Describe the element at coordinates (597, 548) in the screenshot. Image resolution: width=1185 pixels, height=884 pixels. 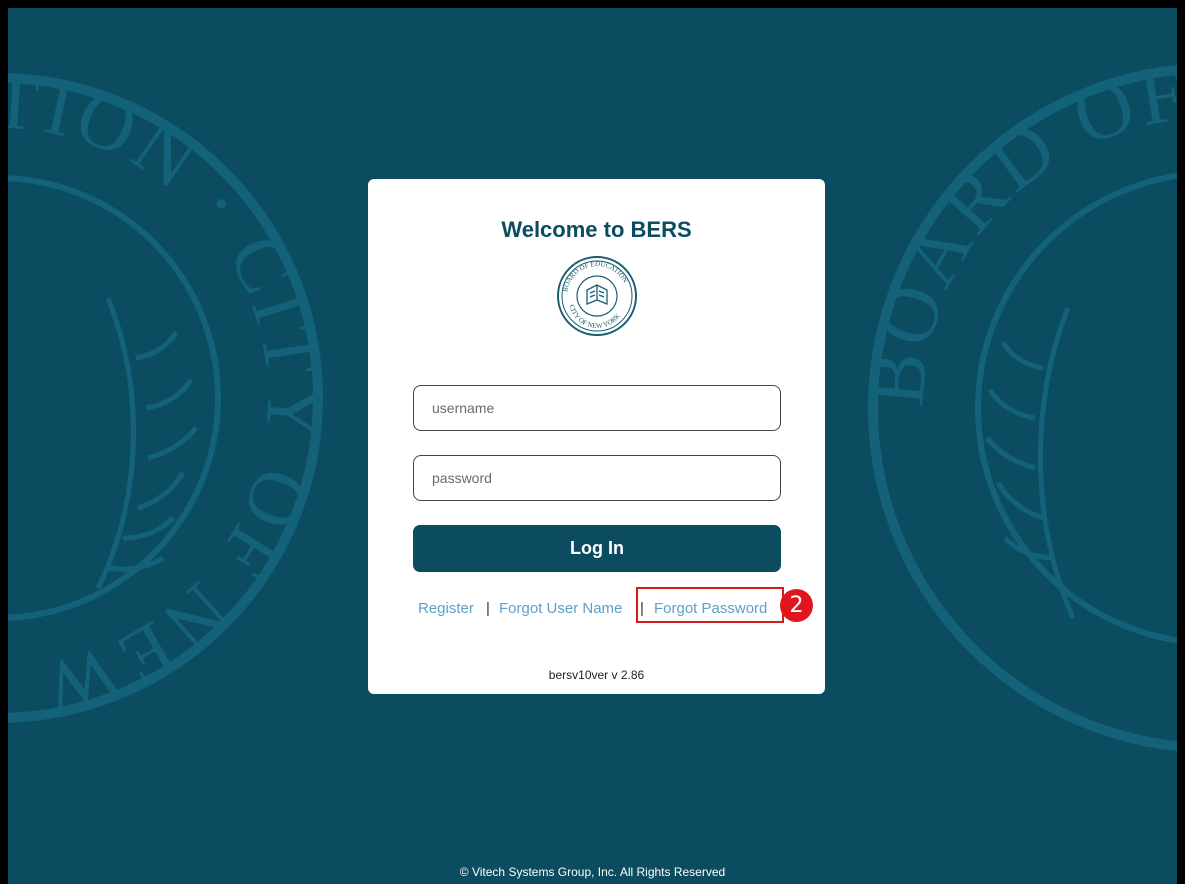
I see `login-button: Log In` at that location.